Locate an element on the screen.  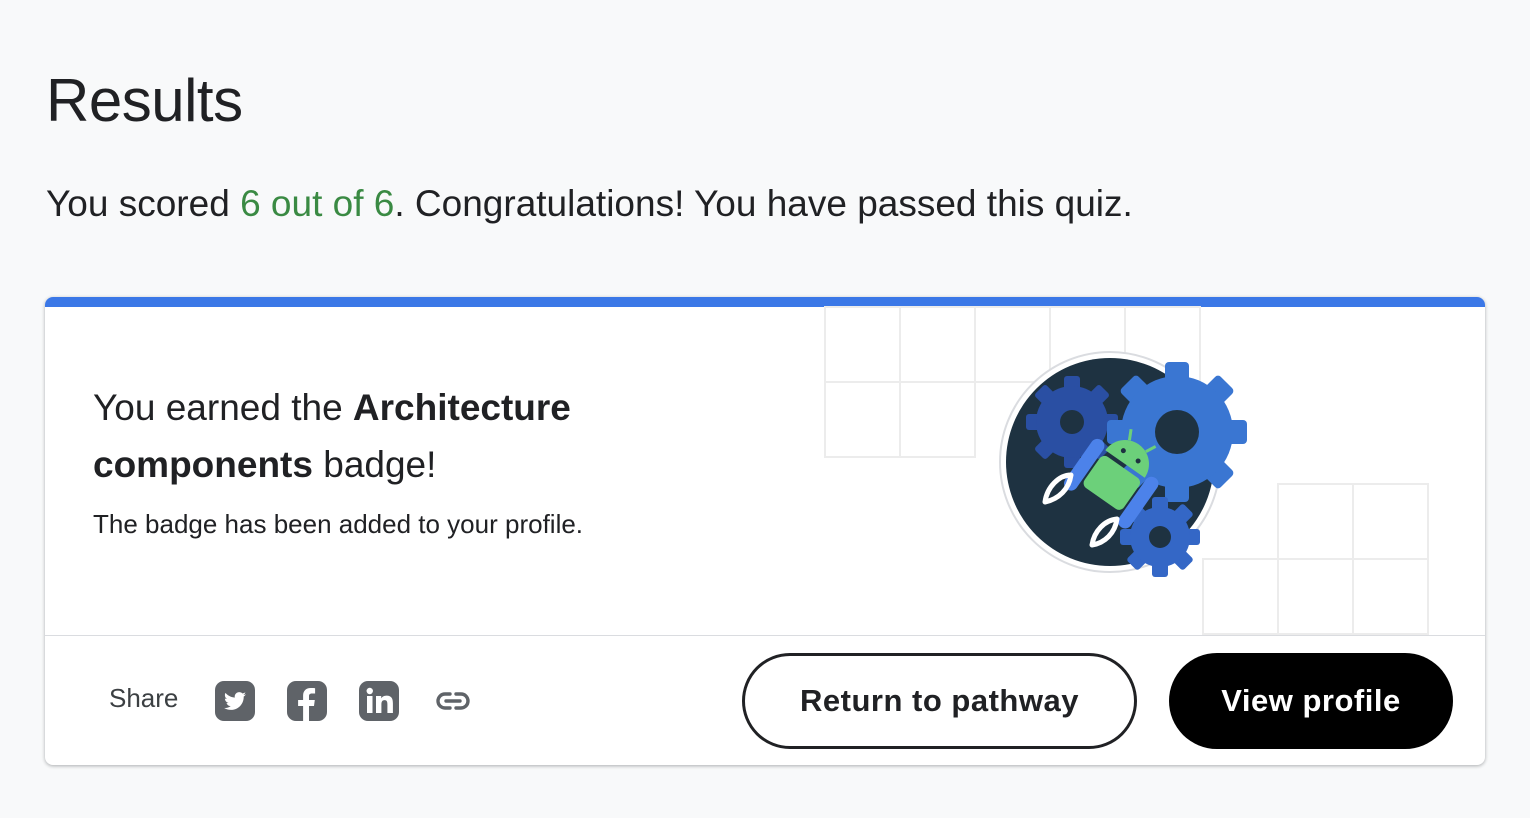
badge-name-line2: components is located at coordinates (203, 464).